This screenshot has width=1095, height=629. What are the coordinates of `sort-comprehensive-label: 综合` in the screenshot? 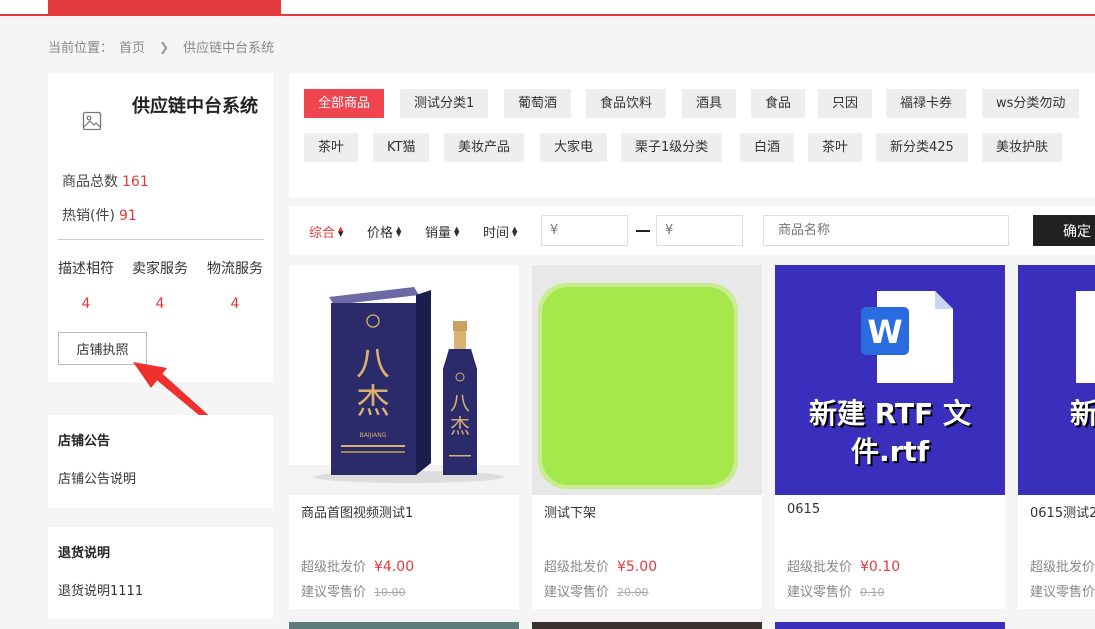 It's located at (322, 233).